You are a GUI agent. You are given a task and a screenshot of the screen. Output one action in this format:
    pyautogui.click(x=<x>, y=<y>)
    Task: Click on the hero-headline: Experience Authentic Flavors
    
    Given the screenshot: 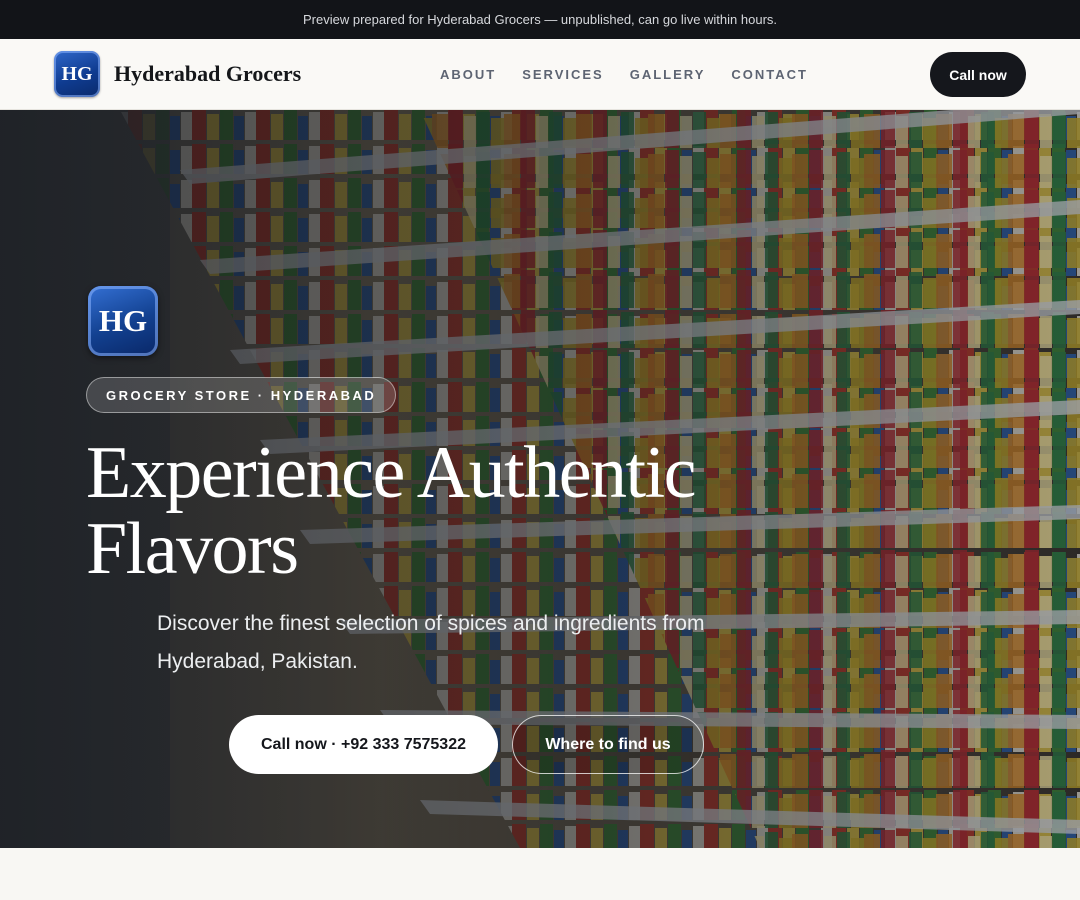 What is the action you would take?
    pyautogui.click(x=446, y=511)
    